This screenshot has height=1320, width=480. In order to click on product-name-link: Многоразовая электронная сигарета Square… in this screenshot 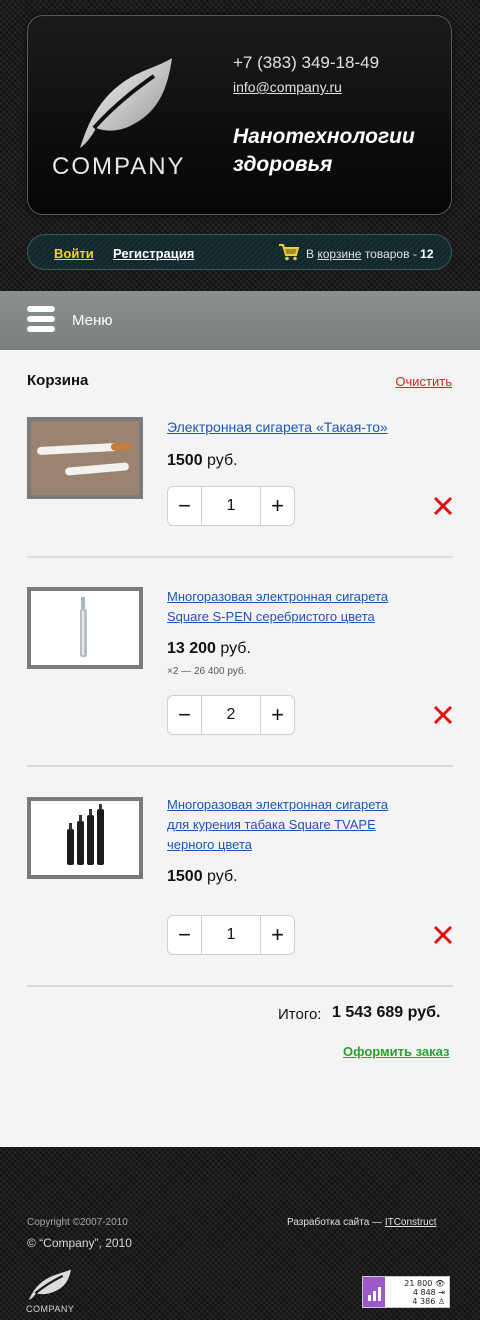, I will do `click(287, 607)`.